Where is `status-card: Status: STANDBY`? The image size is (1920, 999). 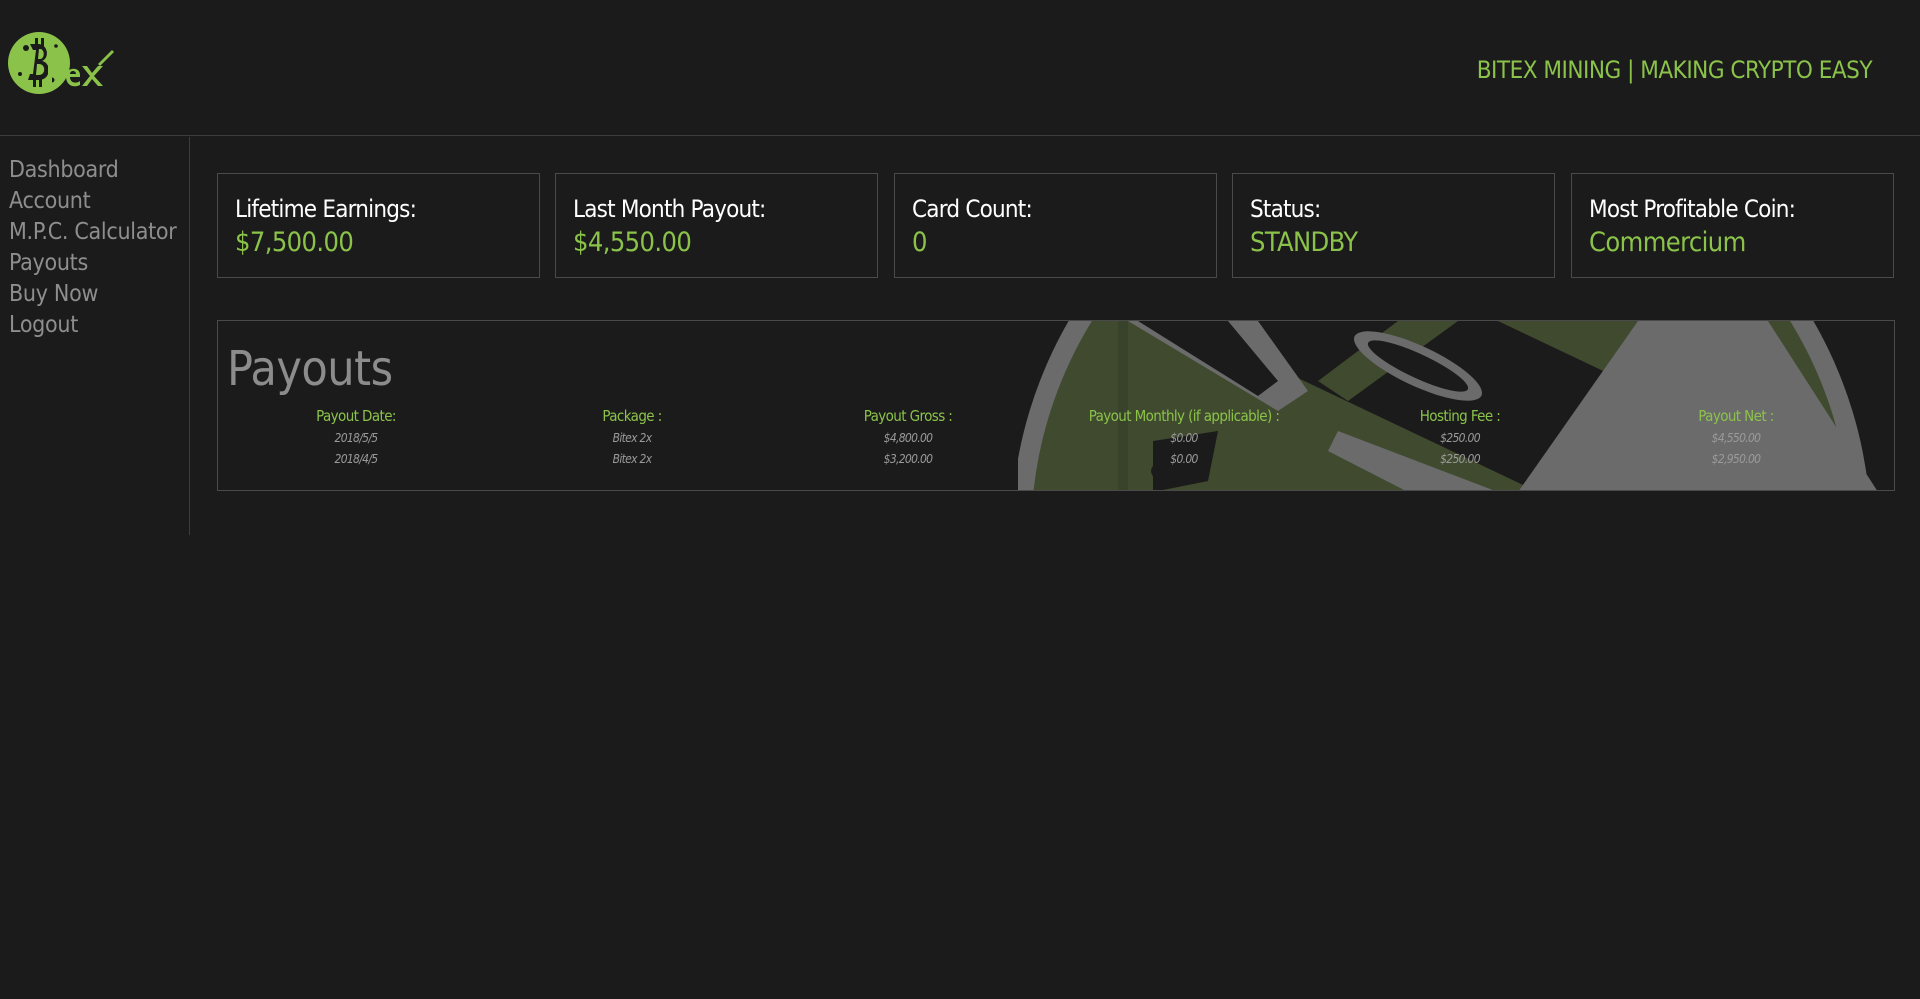 status-card: Status: STANDBY is located at coordinates (1393, 225).